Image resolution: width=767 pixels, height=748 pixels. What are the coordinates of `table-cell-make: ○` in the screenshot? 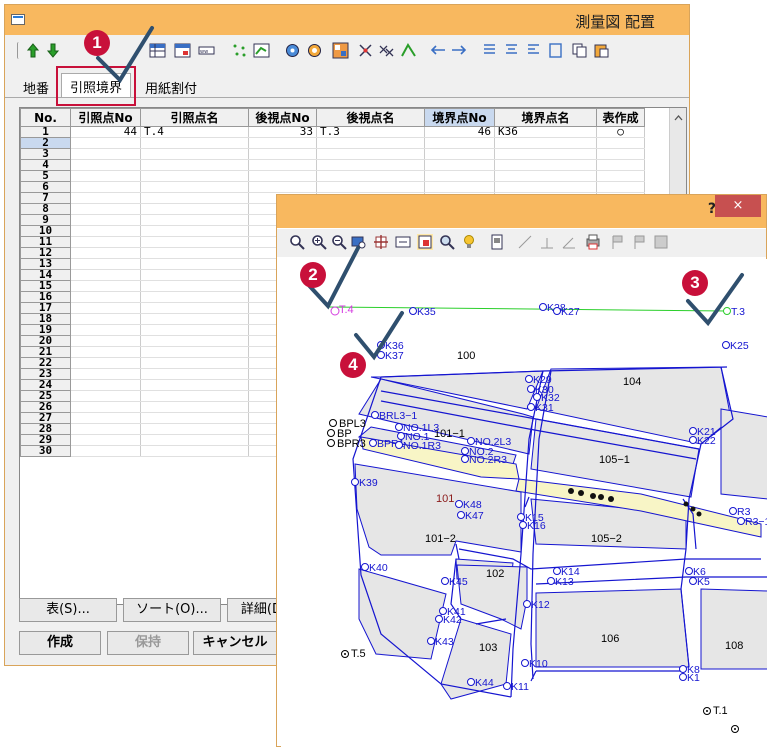 It's located at (620, 132).